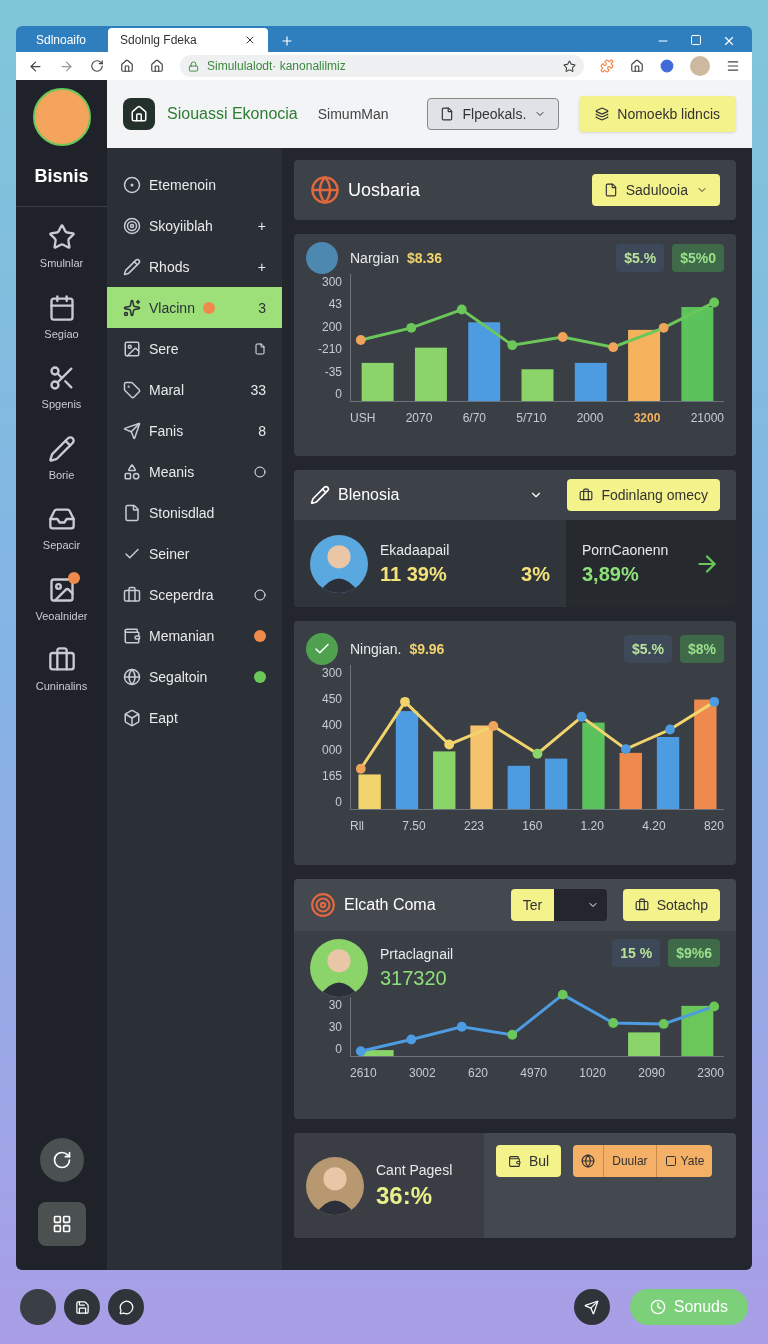 Image resolution: width=768 pixels, height=1344 pixels. I want to click on send-button, so click(591, 1307).